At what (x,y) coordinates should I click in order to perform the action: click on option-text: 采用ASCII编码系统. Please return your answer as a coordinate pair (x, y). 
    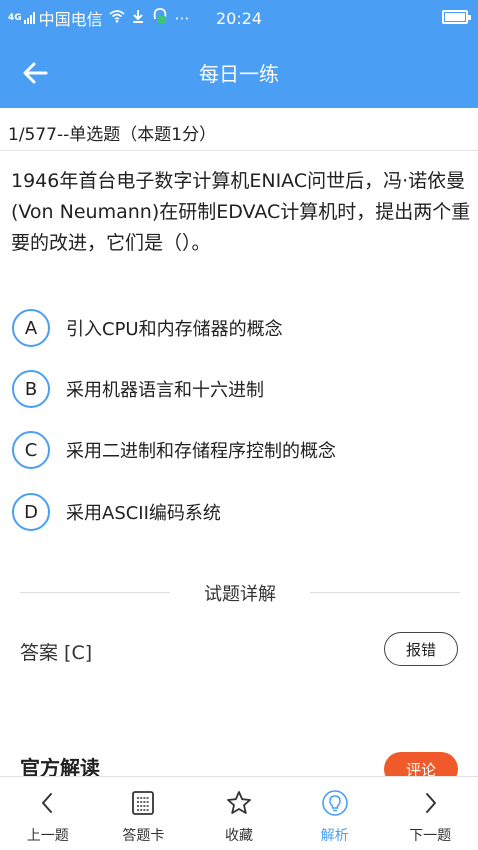
    Looking at the image, I should click on (143, 513).